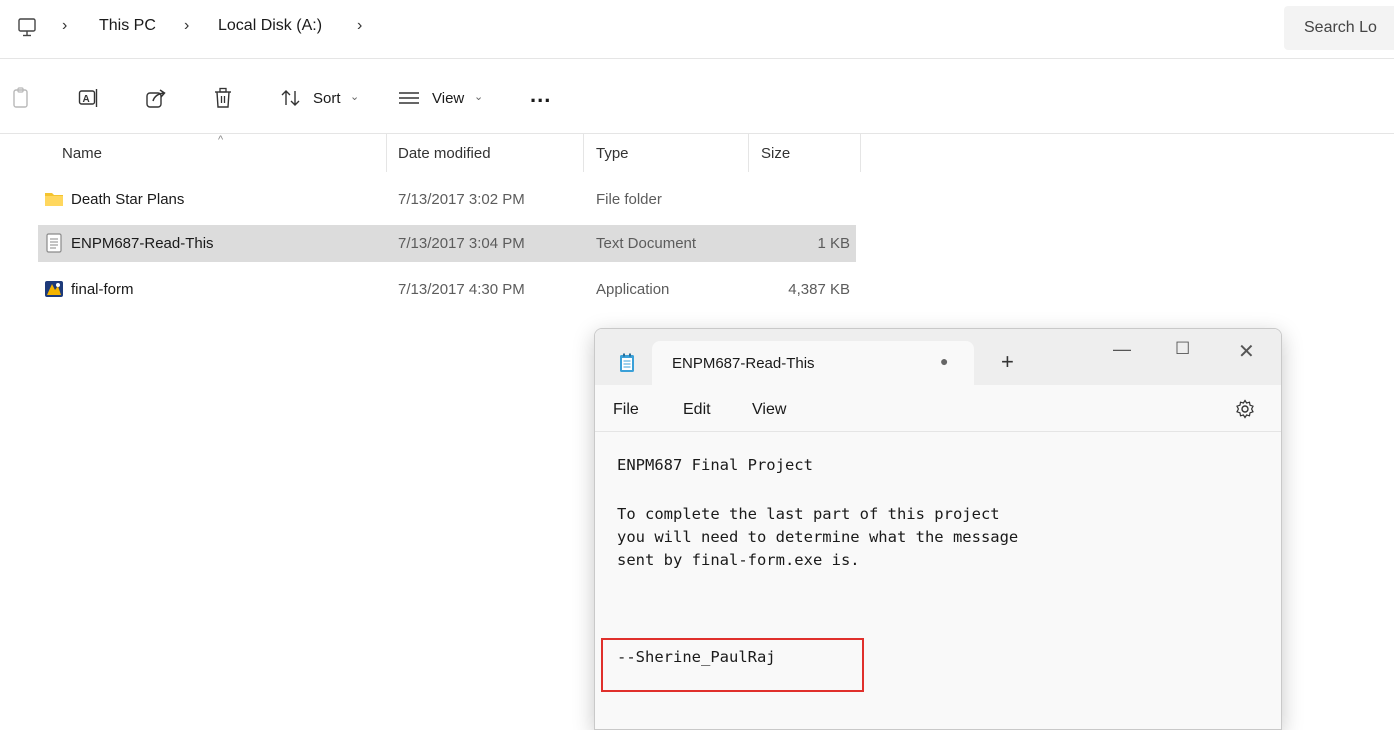 The width and height of the screenshot is (1394, 730). I want to click on column-header-name: Name, so click(82, 153).